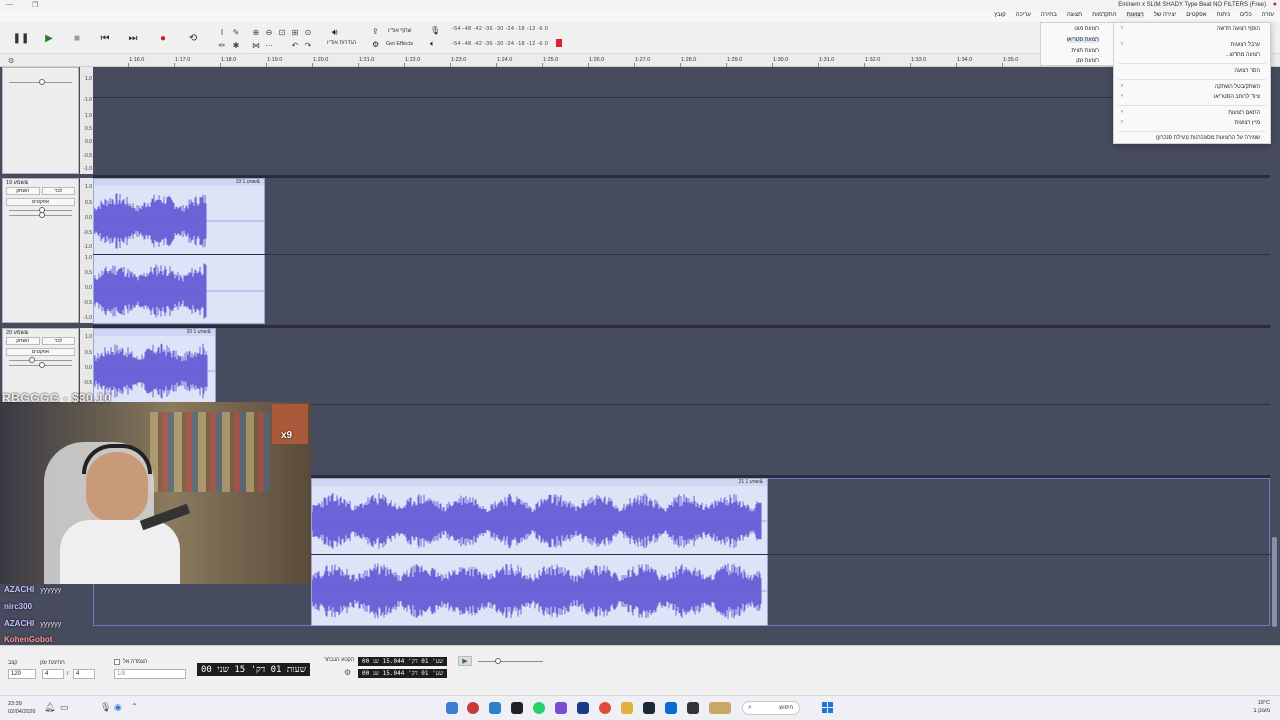 This screenshot has width=1280, height=720. Describe the element at coordinates (1247, 71) in the screenshot. I see `menu-remove-track: הסר רצועה` at that location.